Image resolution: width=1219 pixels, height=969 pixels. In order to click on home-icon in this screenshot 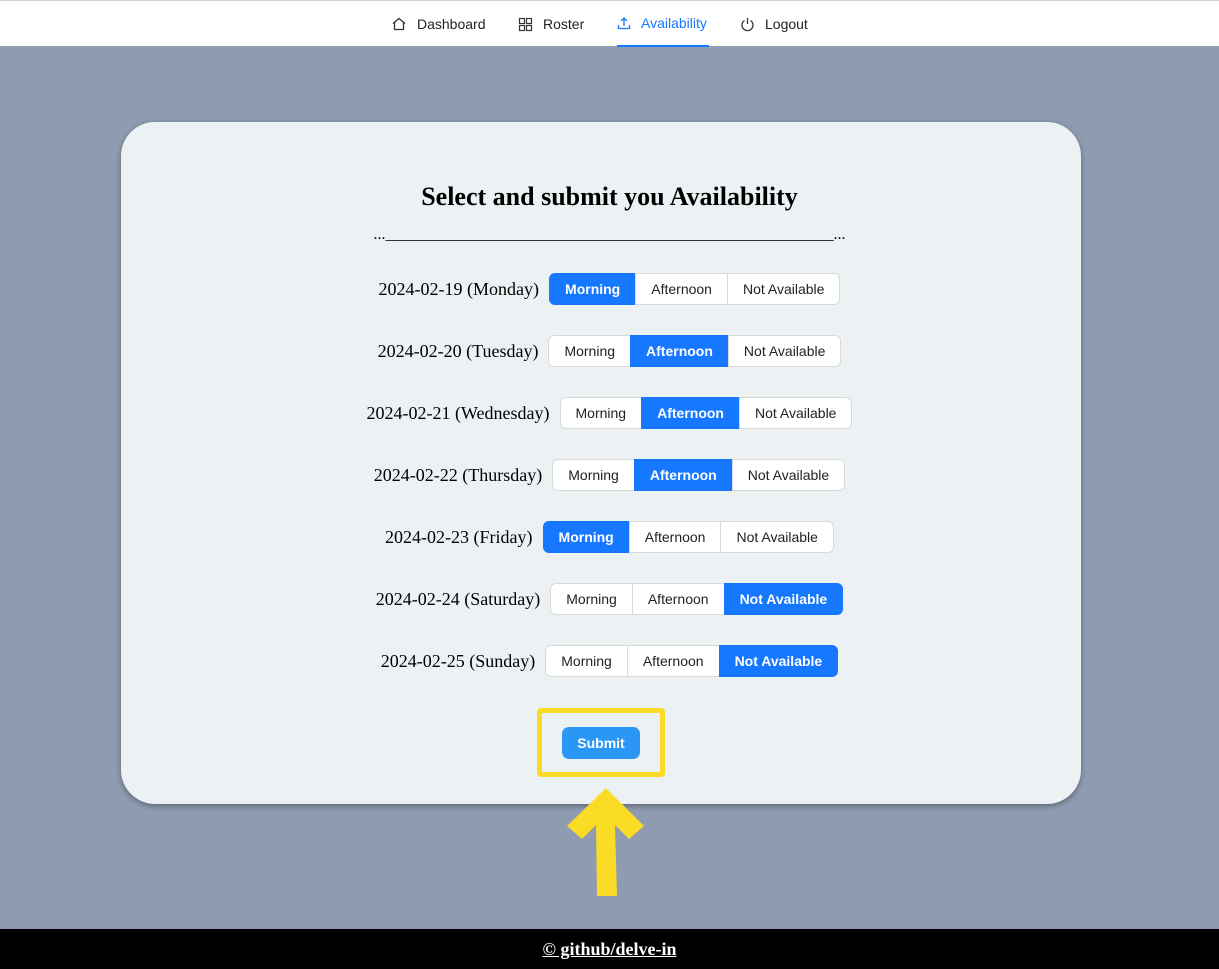, I will do `click(399, 24)`.